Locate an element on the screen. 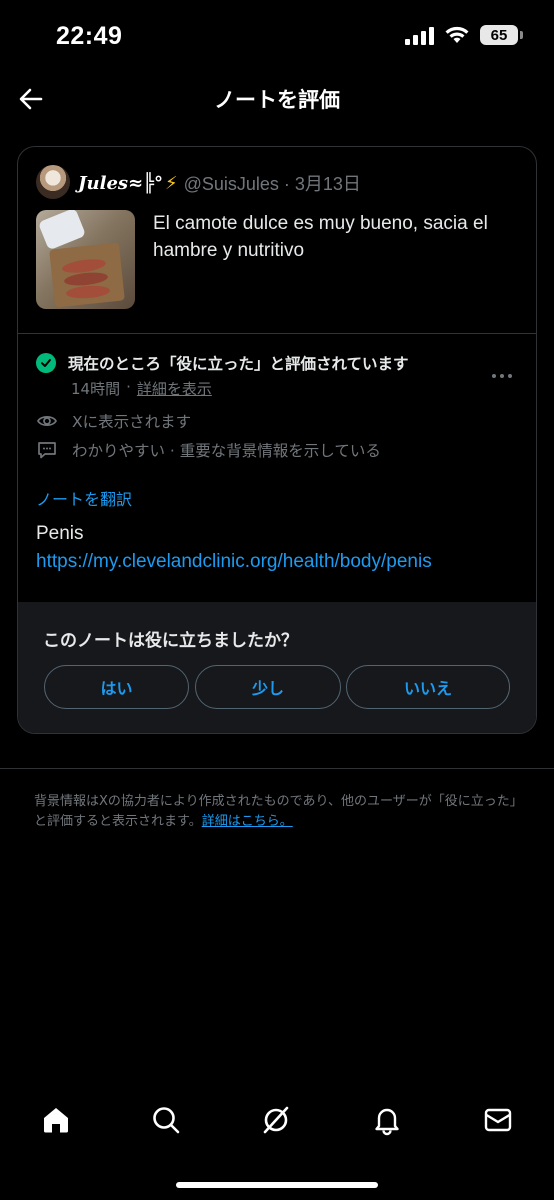 The image size is (554, 1200). tab-messages is located at coordinates (498, 1120).